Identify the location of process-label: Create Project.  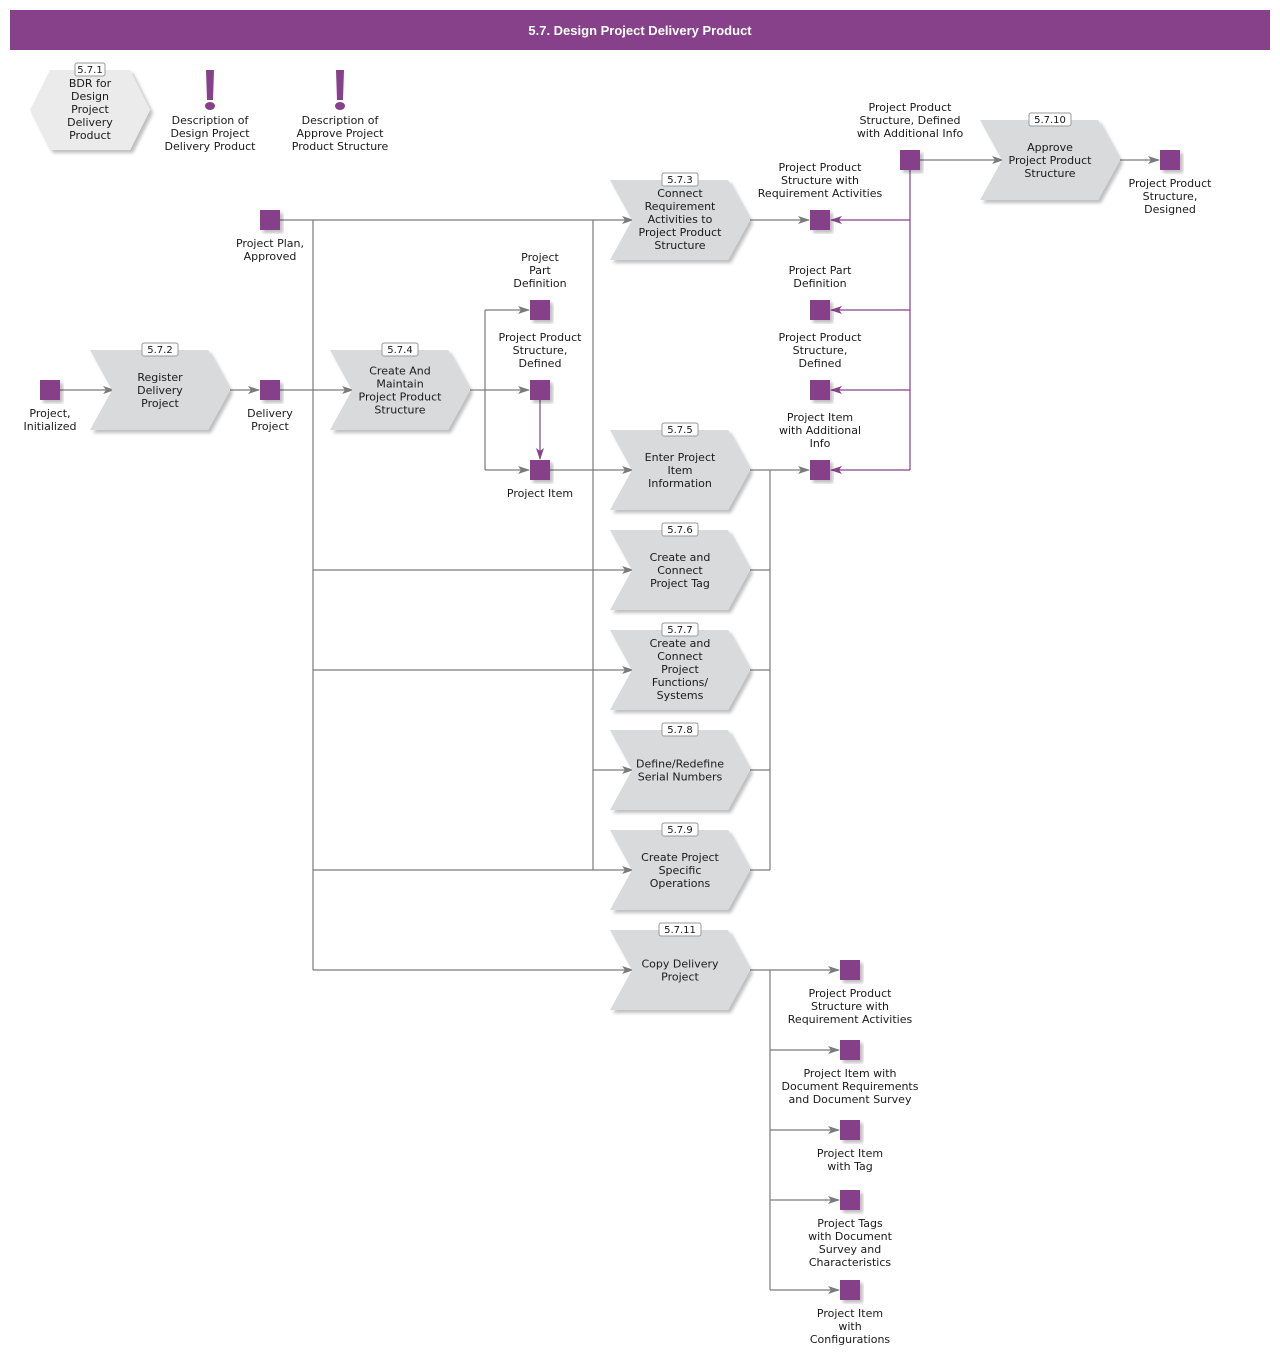
(680, 857).